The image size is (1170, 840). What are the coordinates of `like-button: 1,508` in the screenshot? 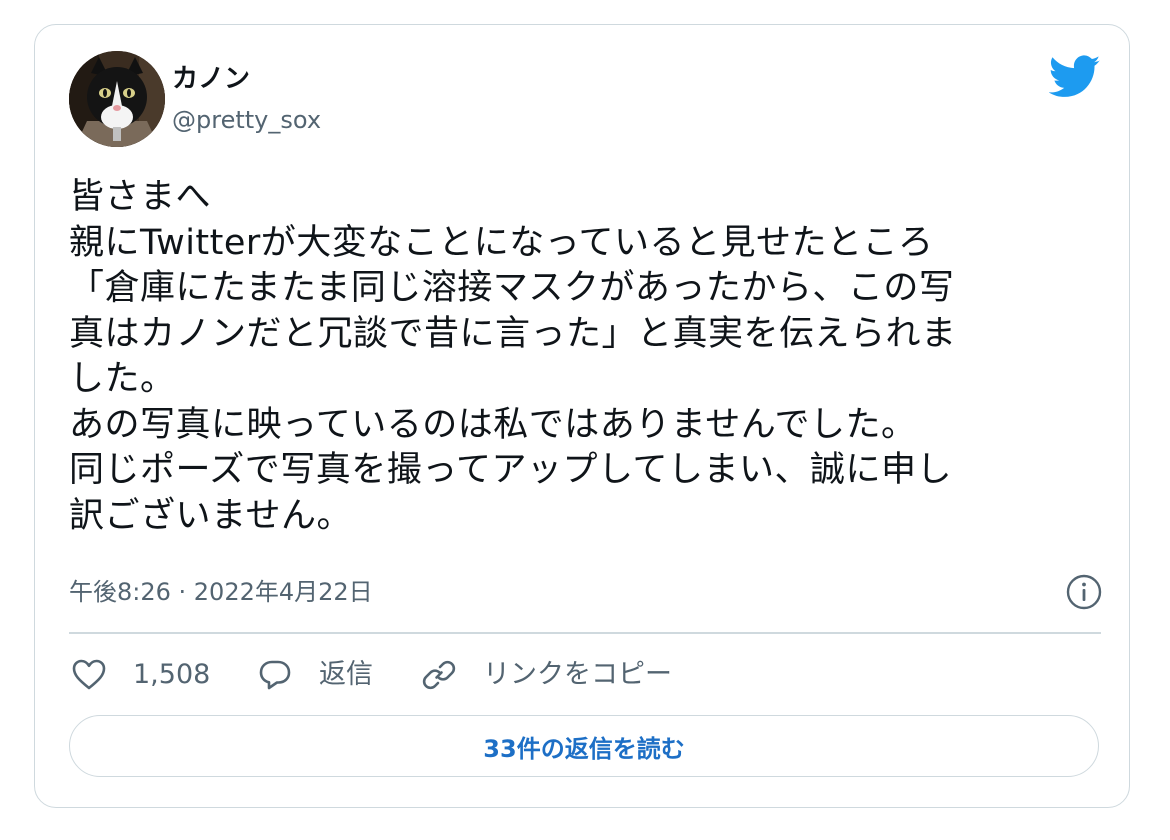 It's located at (140, 675).